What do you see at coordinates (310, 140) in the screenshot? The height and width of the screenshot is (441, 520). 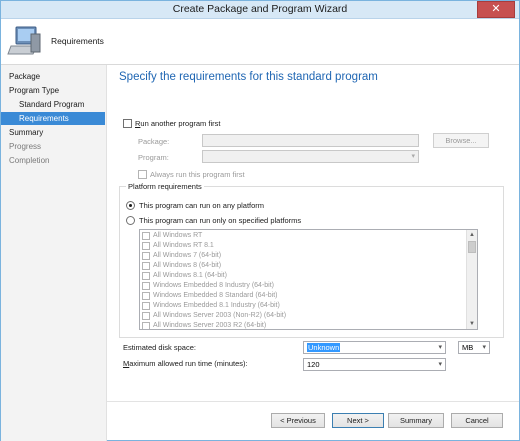 I see `package-field` at bounding box center [310, 140].